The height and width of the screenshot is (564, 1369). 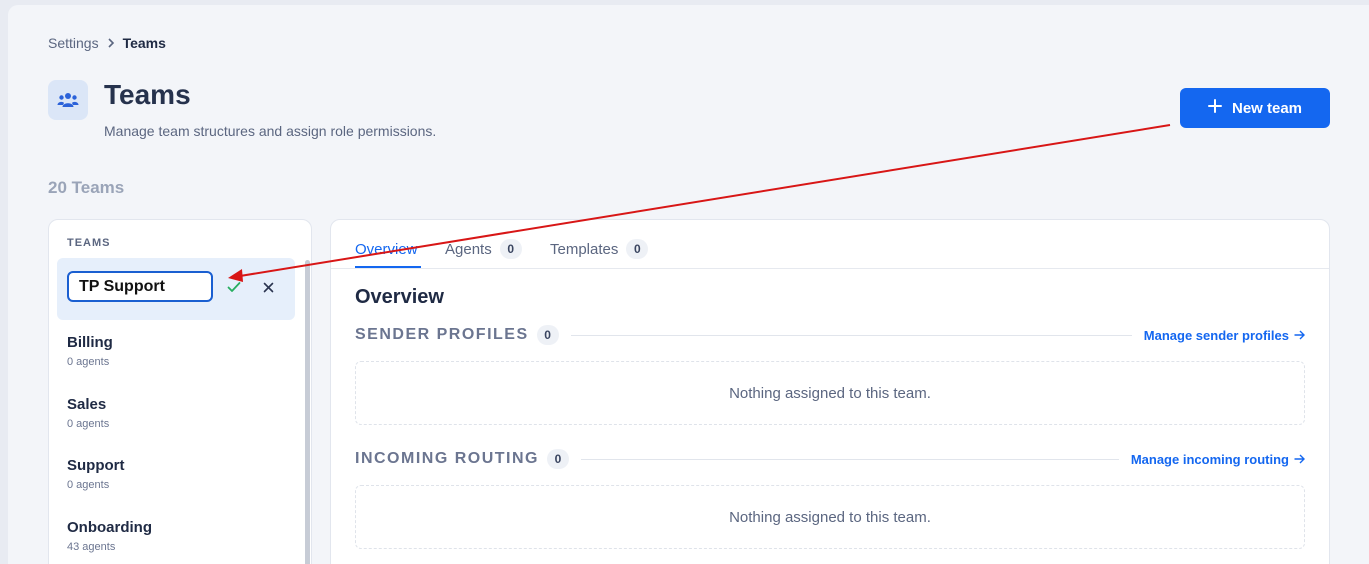 I want to click on incoming-routing-empty-state: Nothing assigned to this team., so click(x=830, y=517).